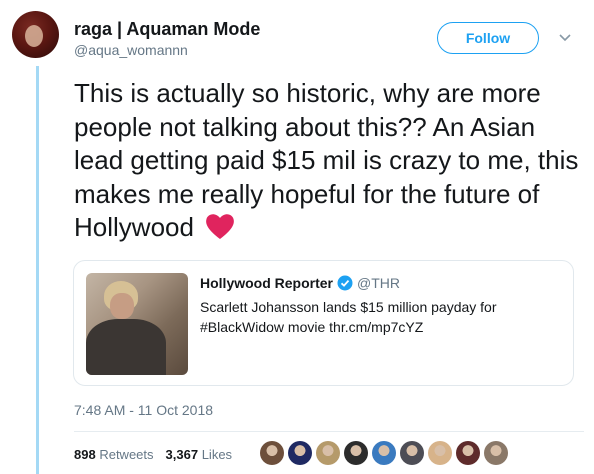 This screenshot has height=474, width=594. I want to click on tweet-header: raga | Aquaman Mode @aqua_womannn, so click(167, 38).